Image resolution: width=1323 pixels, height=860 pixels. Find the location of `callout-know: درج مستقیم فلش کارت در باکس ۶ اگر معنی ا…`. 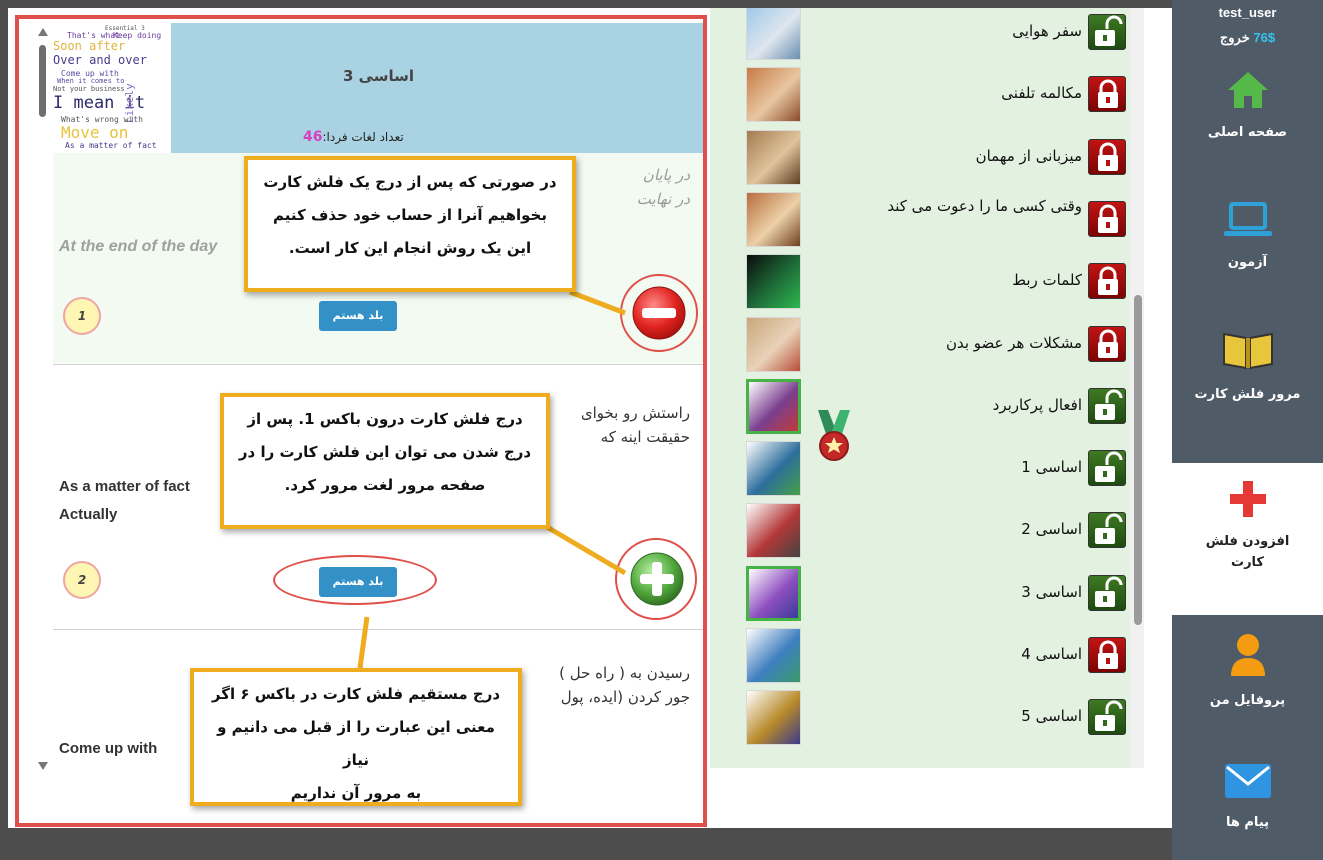

callout-know: درج مستقیم فلش کارت در باکس ۶ اگر معنی ا… is located at coordinates (356, 737).